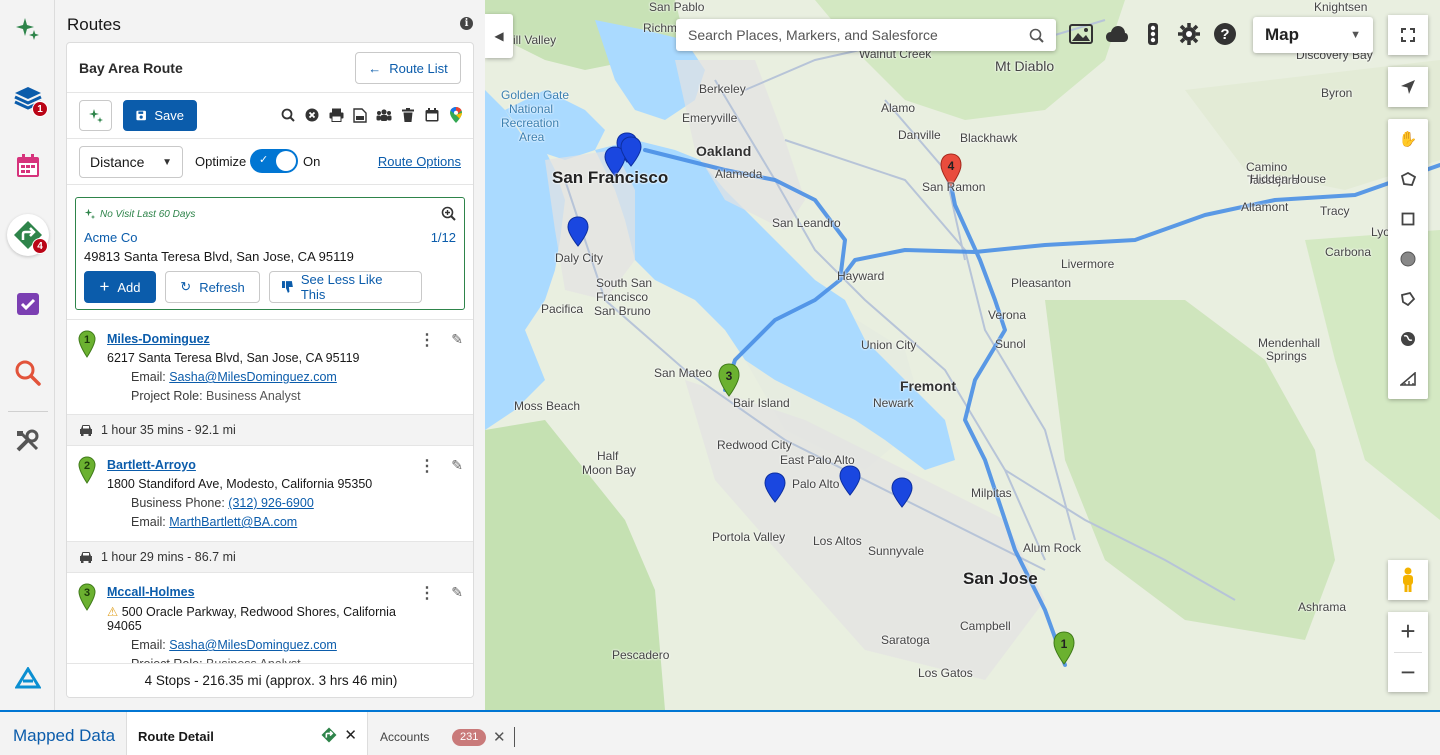 This screenshot has height=755, width=1440. What do you see at coordinates (158, 339) in the screenshot?
I see `stop-name: Miles-Dominguez` at bounding box center [158, 339].